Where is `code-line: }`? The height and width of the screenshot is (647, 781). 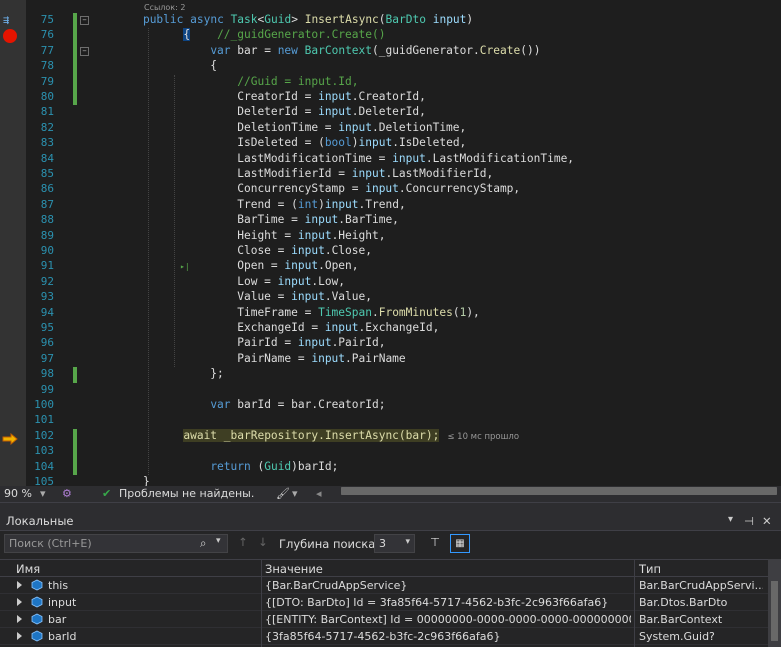
code-line: } is located at coordinates (133, 480).